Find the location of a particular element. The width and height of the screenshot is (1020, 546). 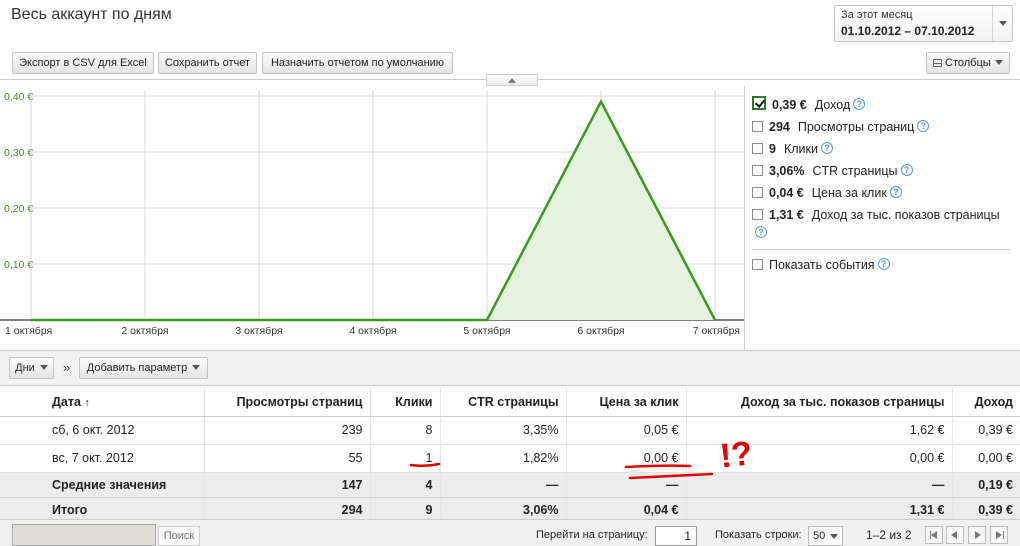

metric-ctr: 3,06% CTR страницы? is located at coordinates (882, 171).